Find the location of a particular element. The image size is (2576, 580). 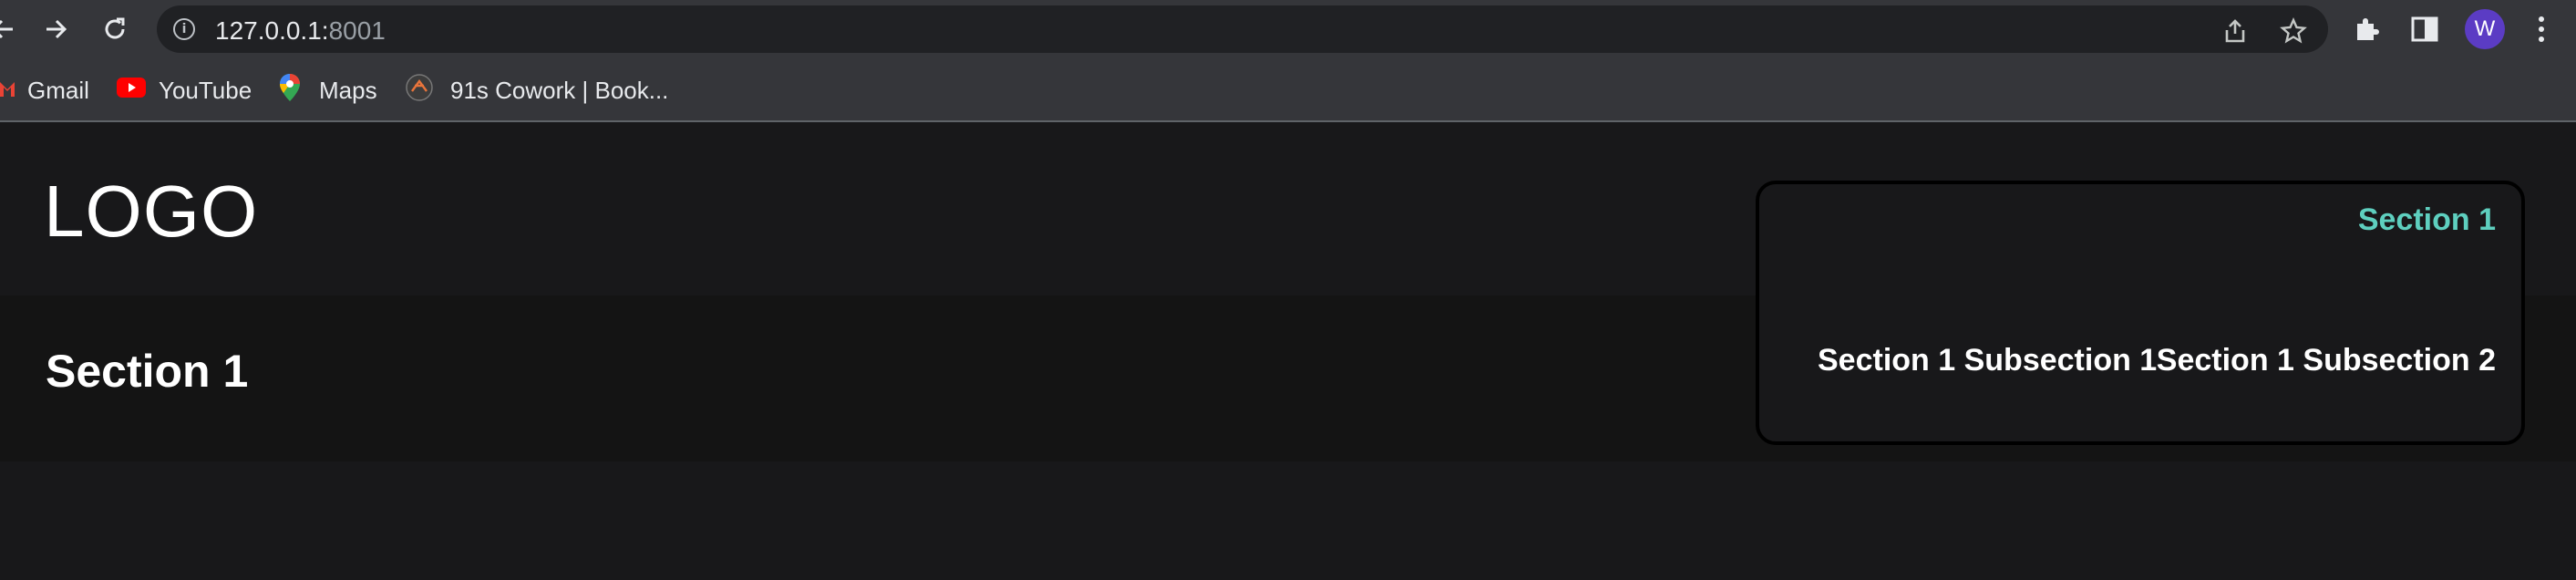

bookmark-youtube: YouTube is located at coordinates (184, 90).